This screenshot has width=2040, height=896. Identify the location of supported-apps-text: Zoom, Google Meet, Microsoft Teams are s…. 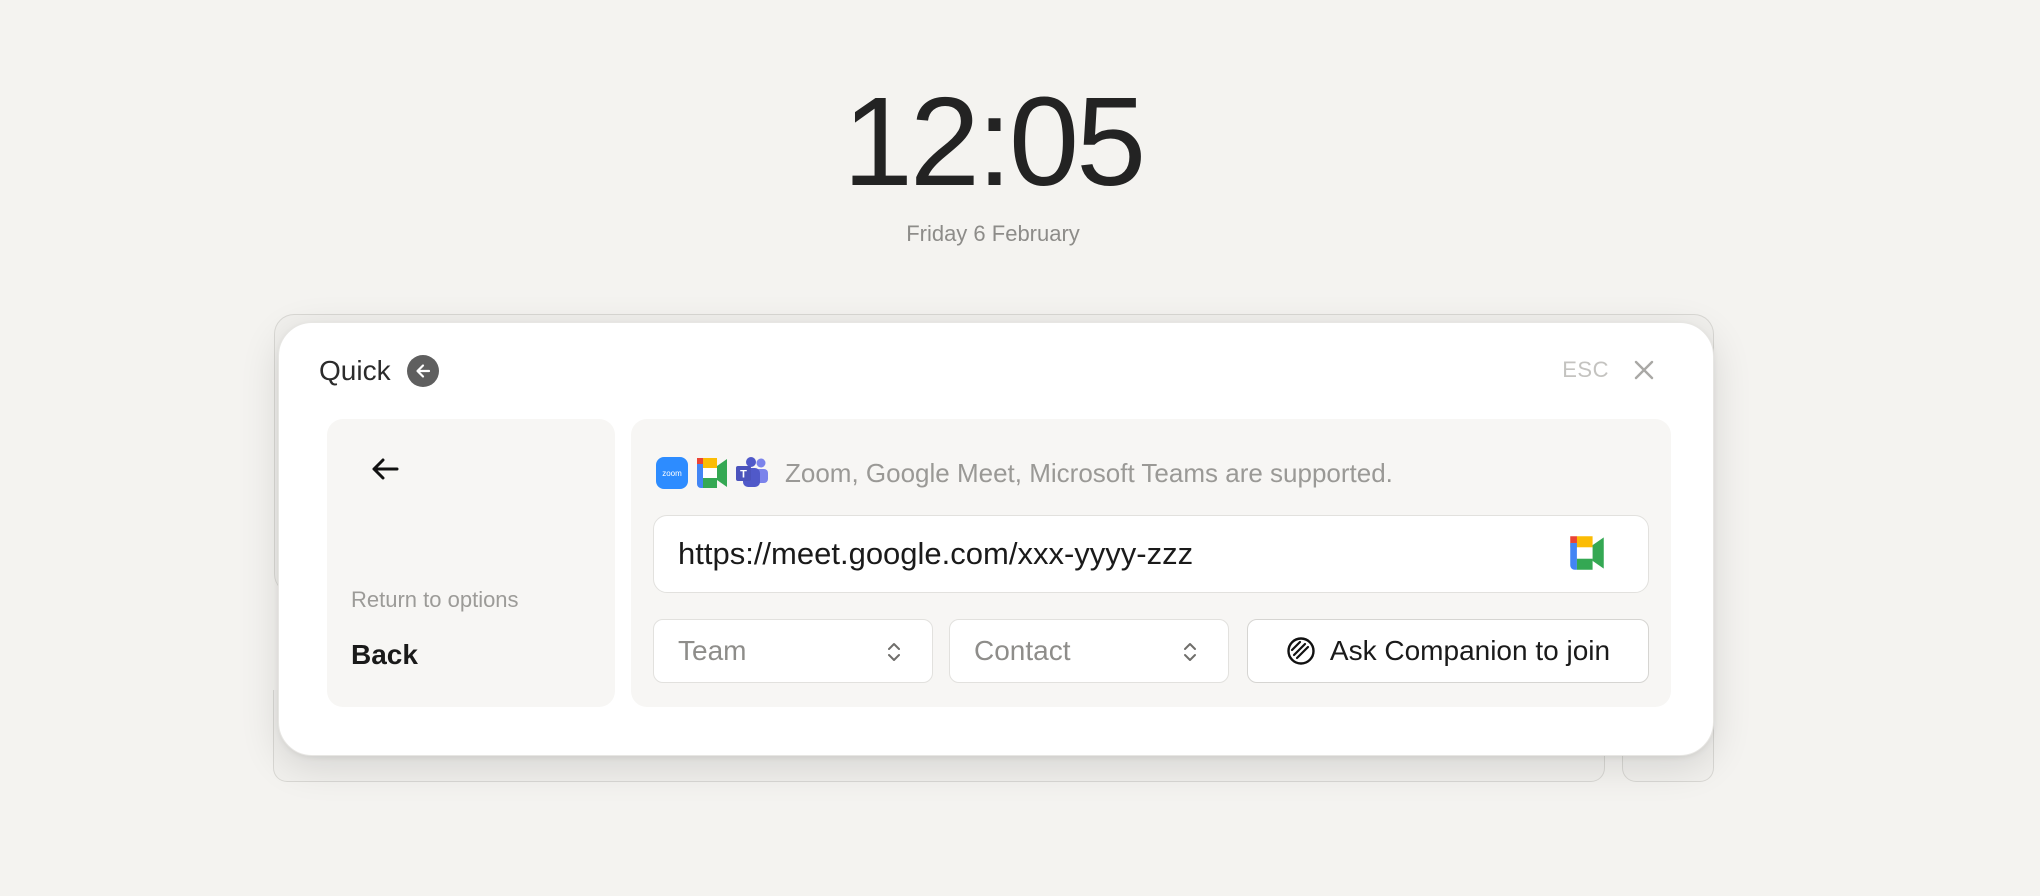
(1089, 472).